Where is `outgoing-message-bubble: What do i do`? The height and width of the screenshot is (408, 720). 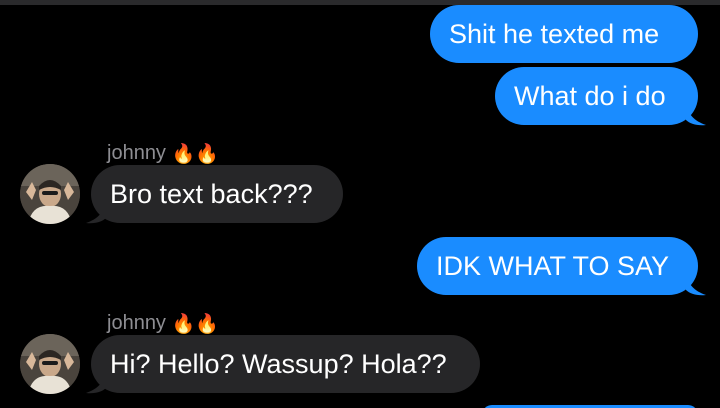 outgoing-message-bubble: What do i do is located at coordinates (596, 96).